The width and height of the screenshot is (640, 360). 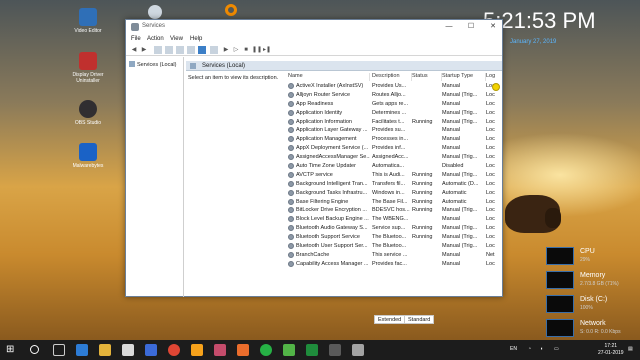 What do you see at coordinates (169, 50) in the screenshot?
I see `console-icon` at bounding box center [169, 50].